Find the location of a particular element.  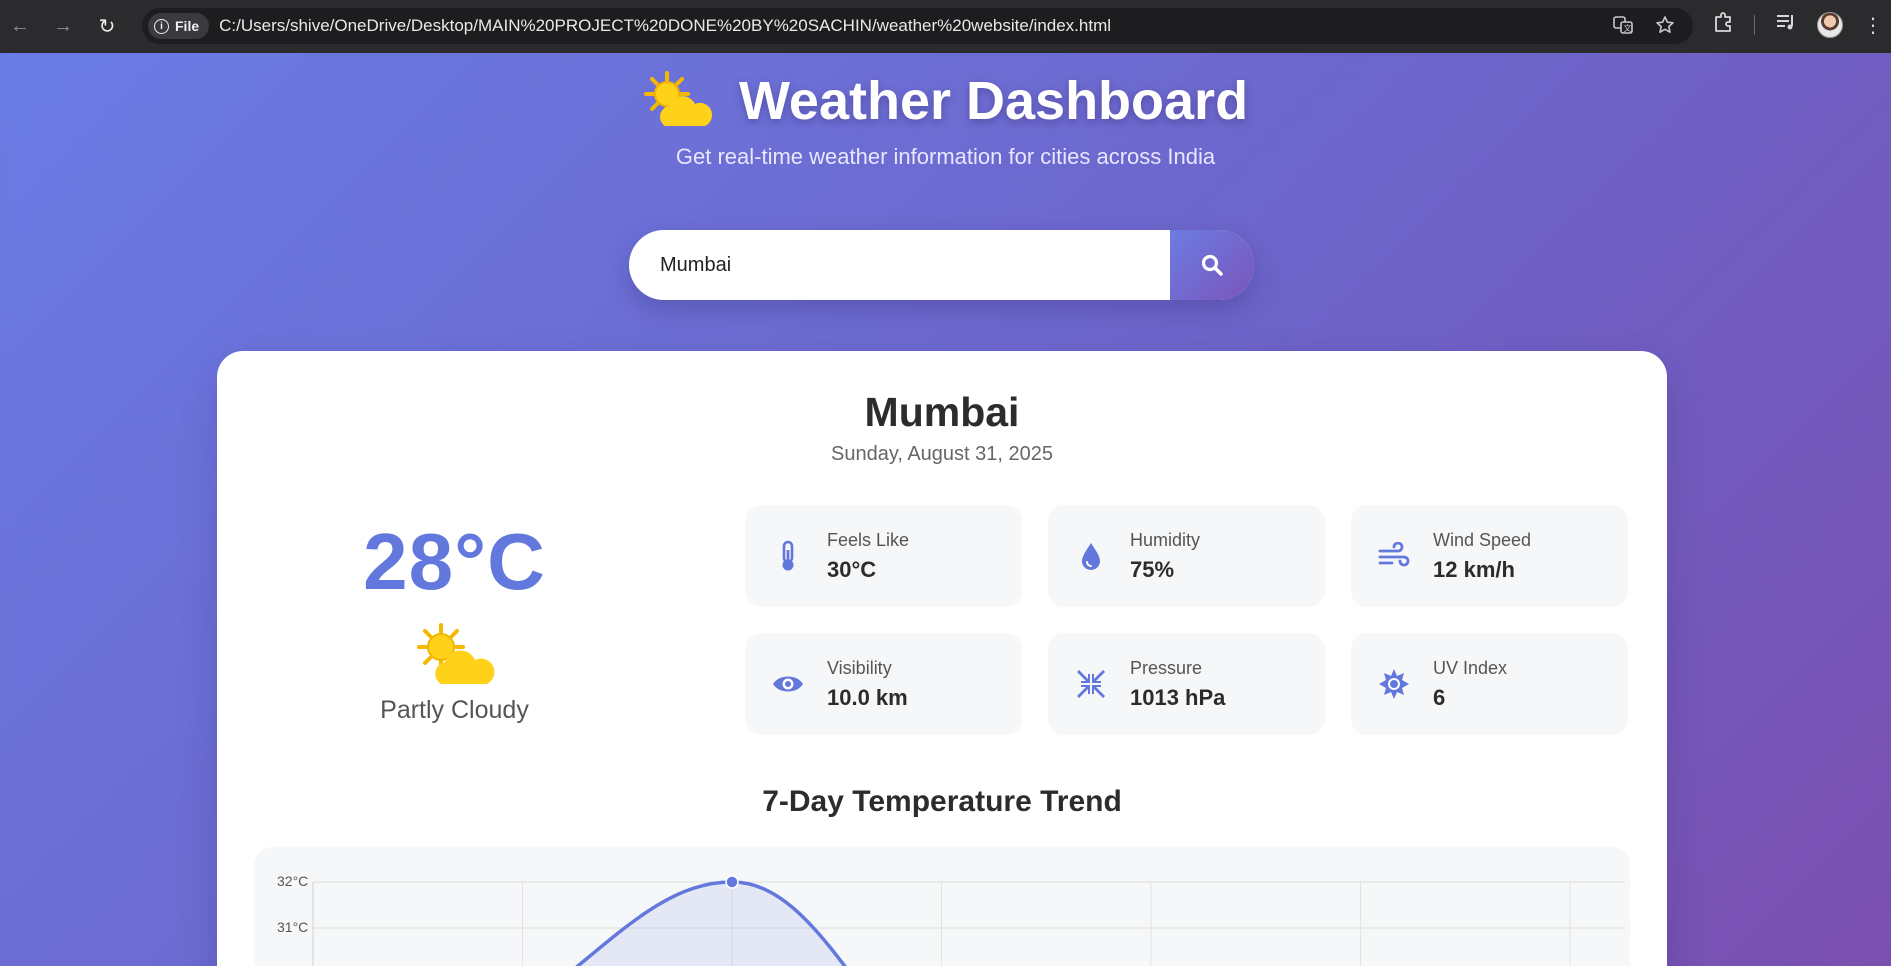

stat-label: Wind Speed is located at coordinates (1482, 539).